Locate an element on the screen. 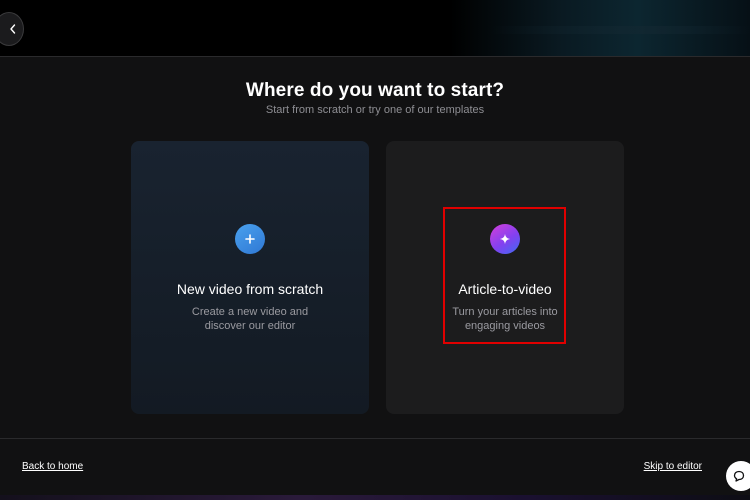  top-bar is located at coordinates (375, 28).